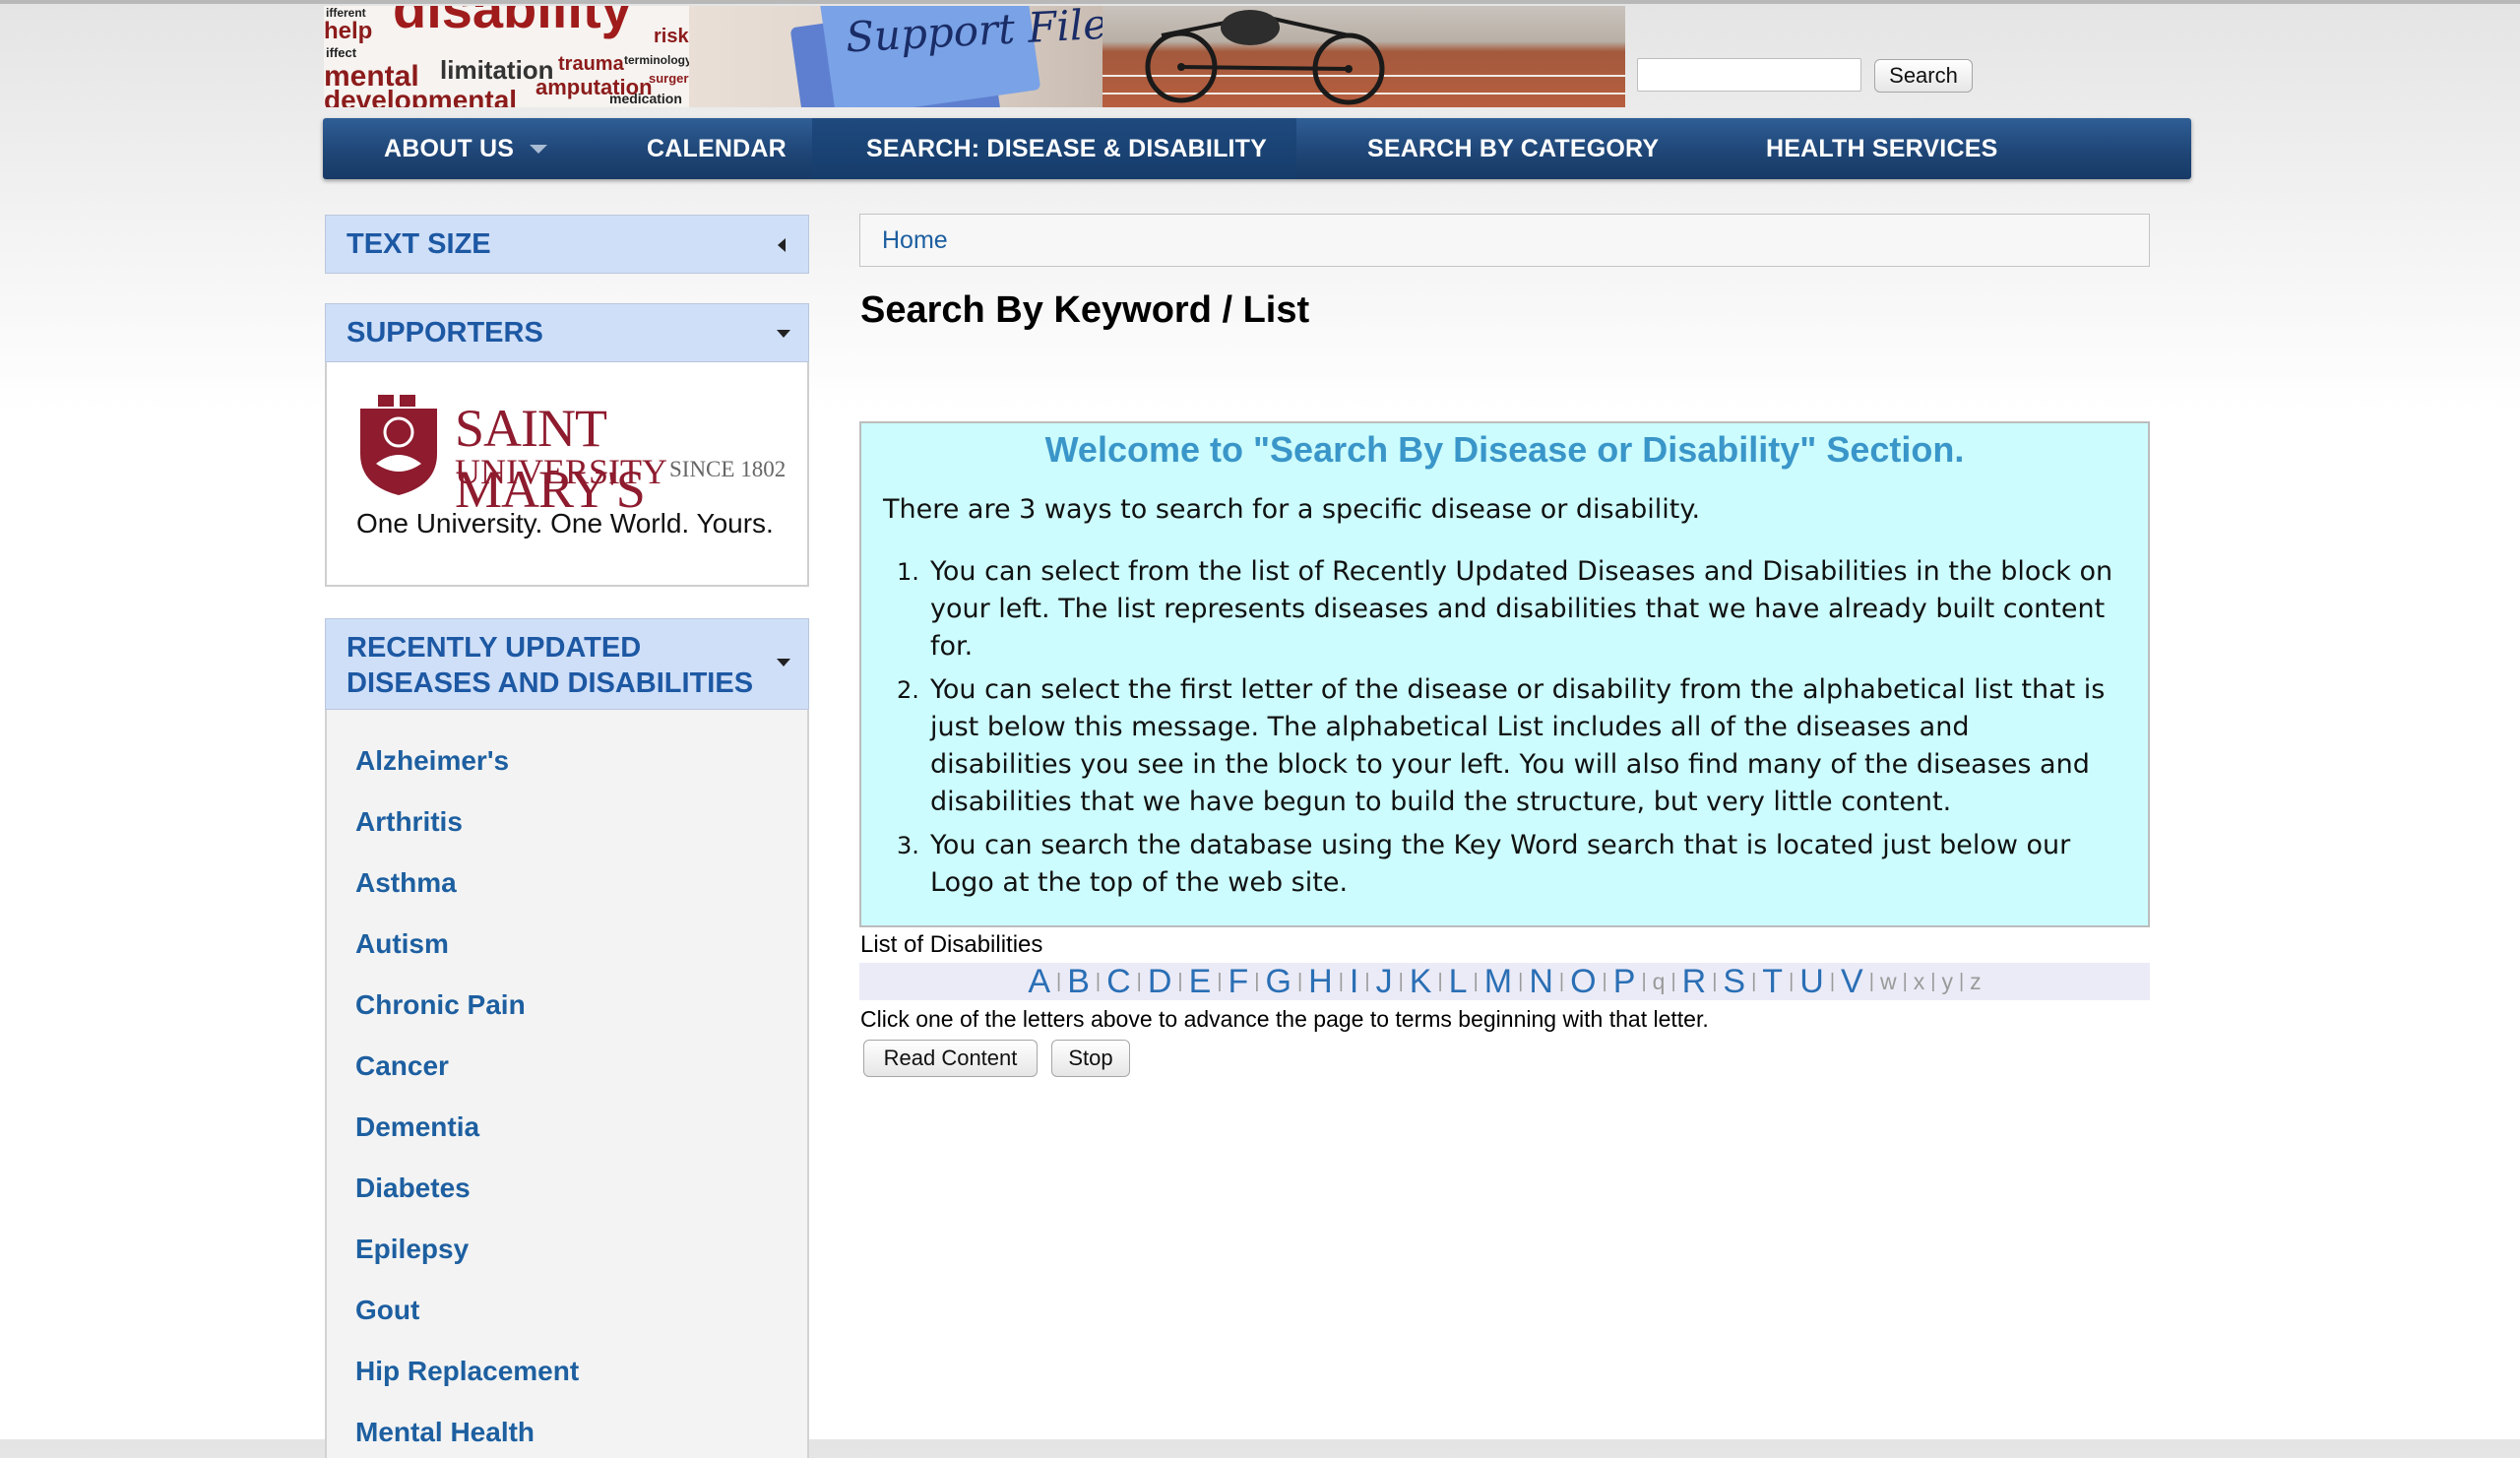  Describe the element at coordinates (1919, 981) in the screenshot. I see `alphabet-letter-x: x` at that location.